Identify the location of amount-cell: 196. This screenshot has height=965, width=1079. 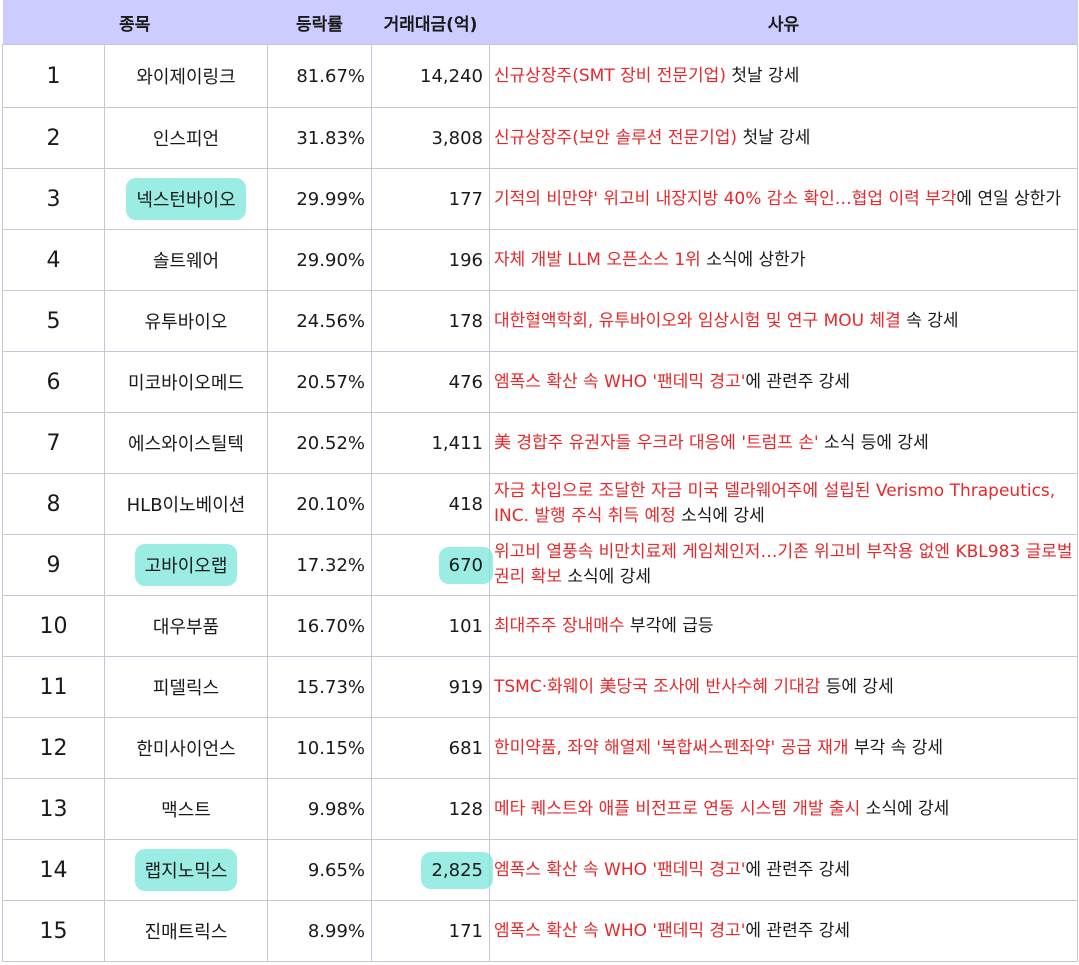
(430, 260).